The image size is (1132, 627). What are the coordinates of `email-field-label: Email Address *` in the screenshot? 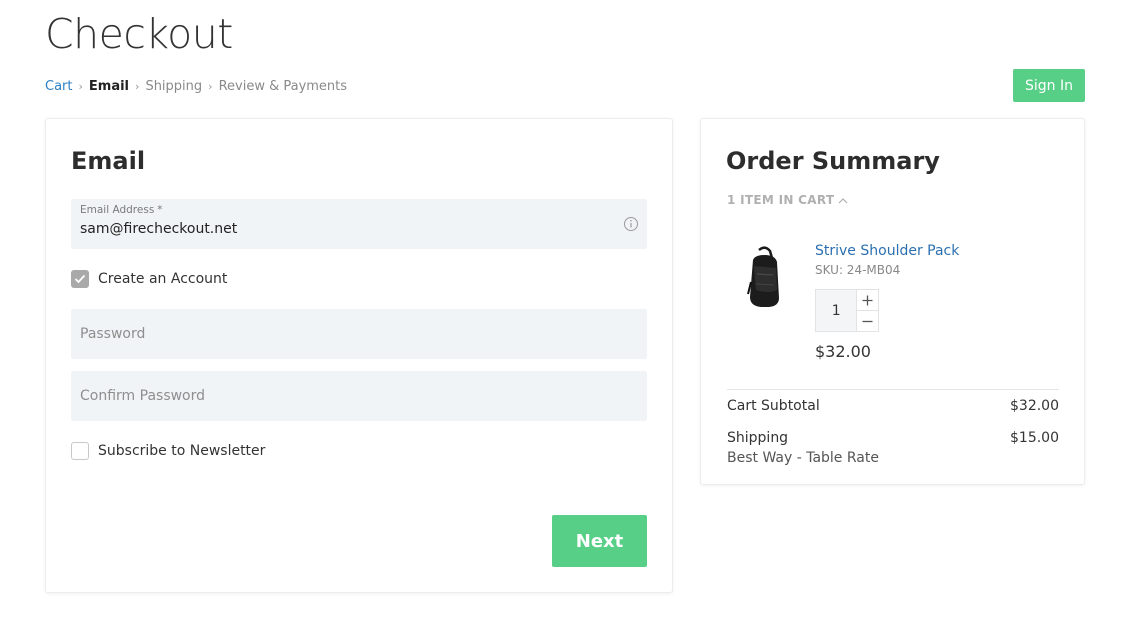 It's located at (121, 210).